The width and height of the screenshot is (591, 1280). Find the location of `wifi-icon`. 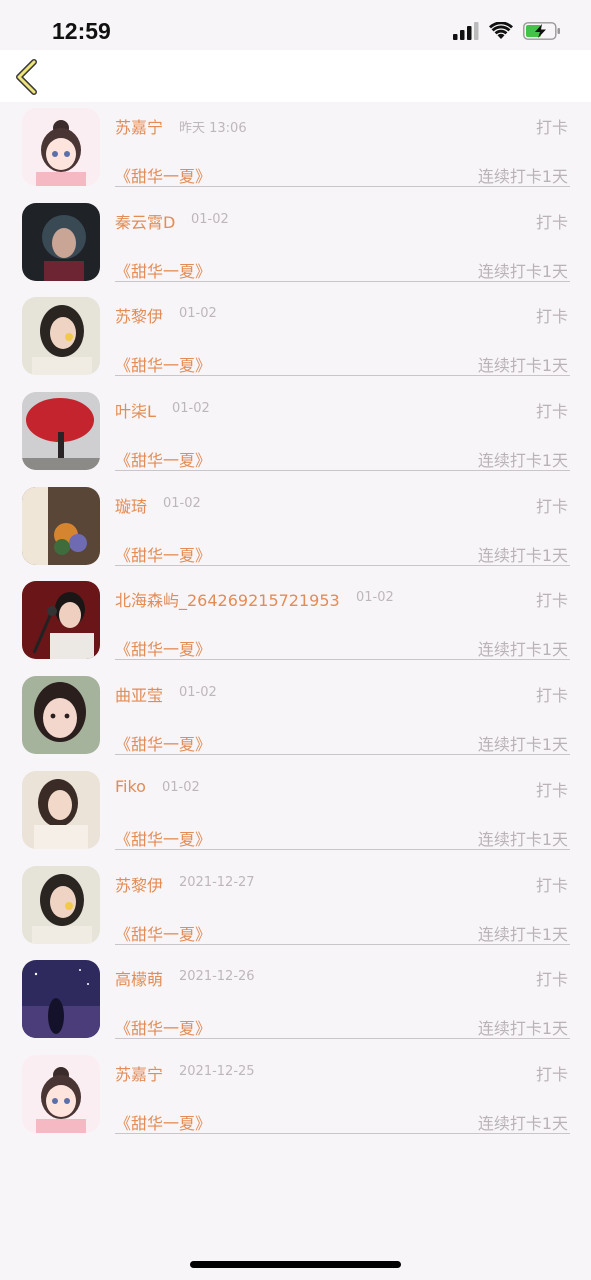

wifi-icon is located at coordinates (501, 30).